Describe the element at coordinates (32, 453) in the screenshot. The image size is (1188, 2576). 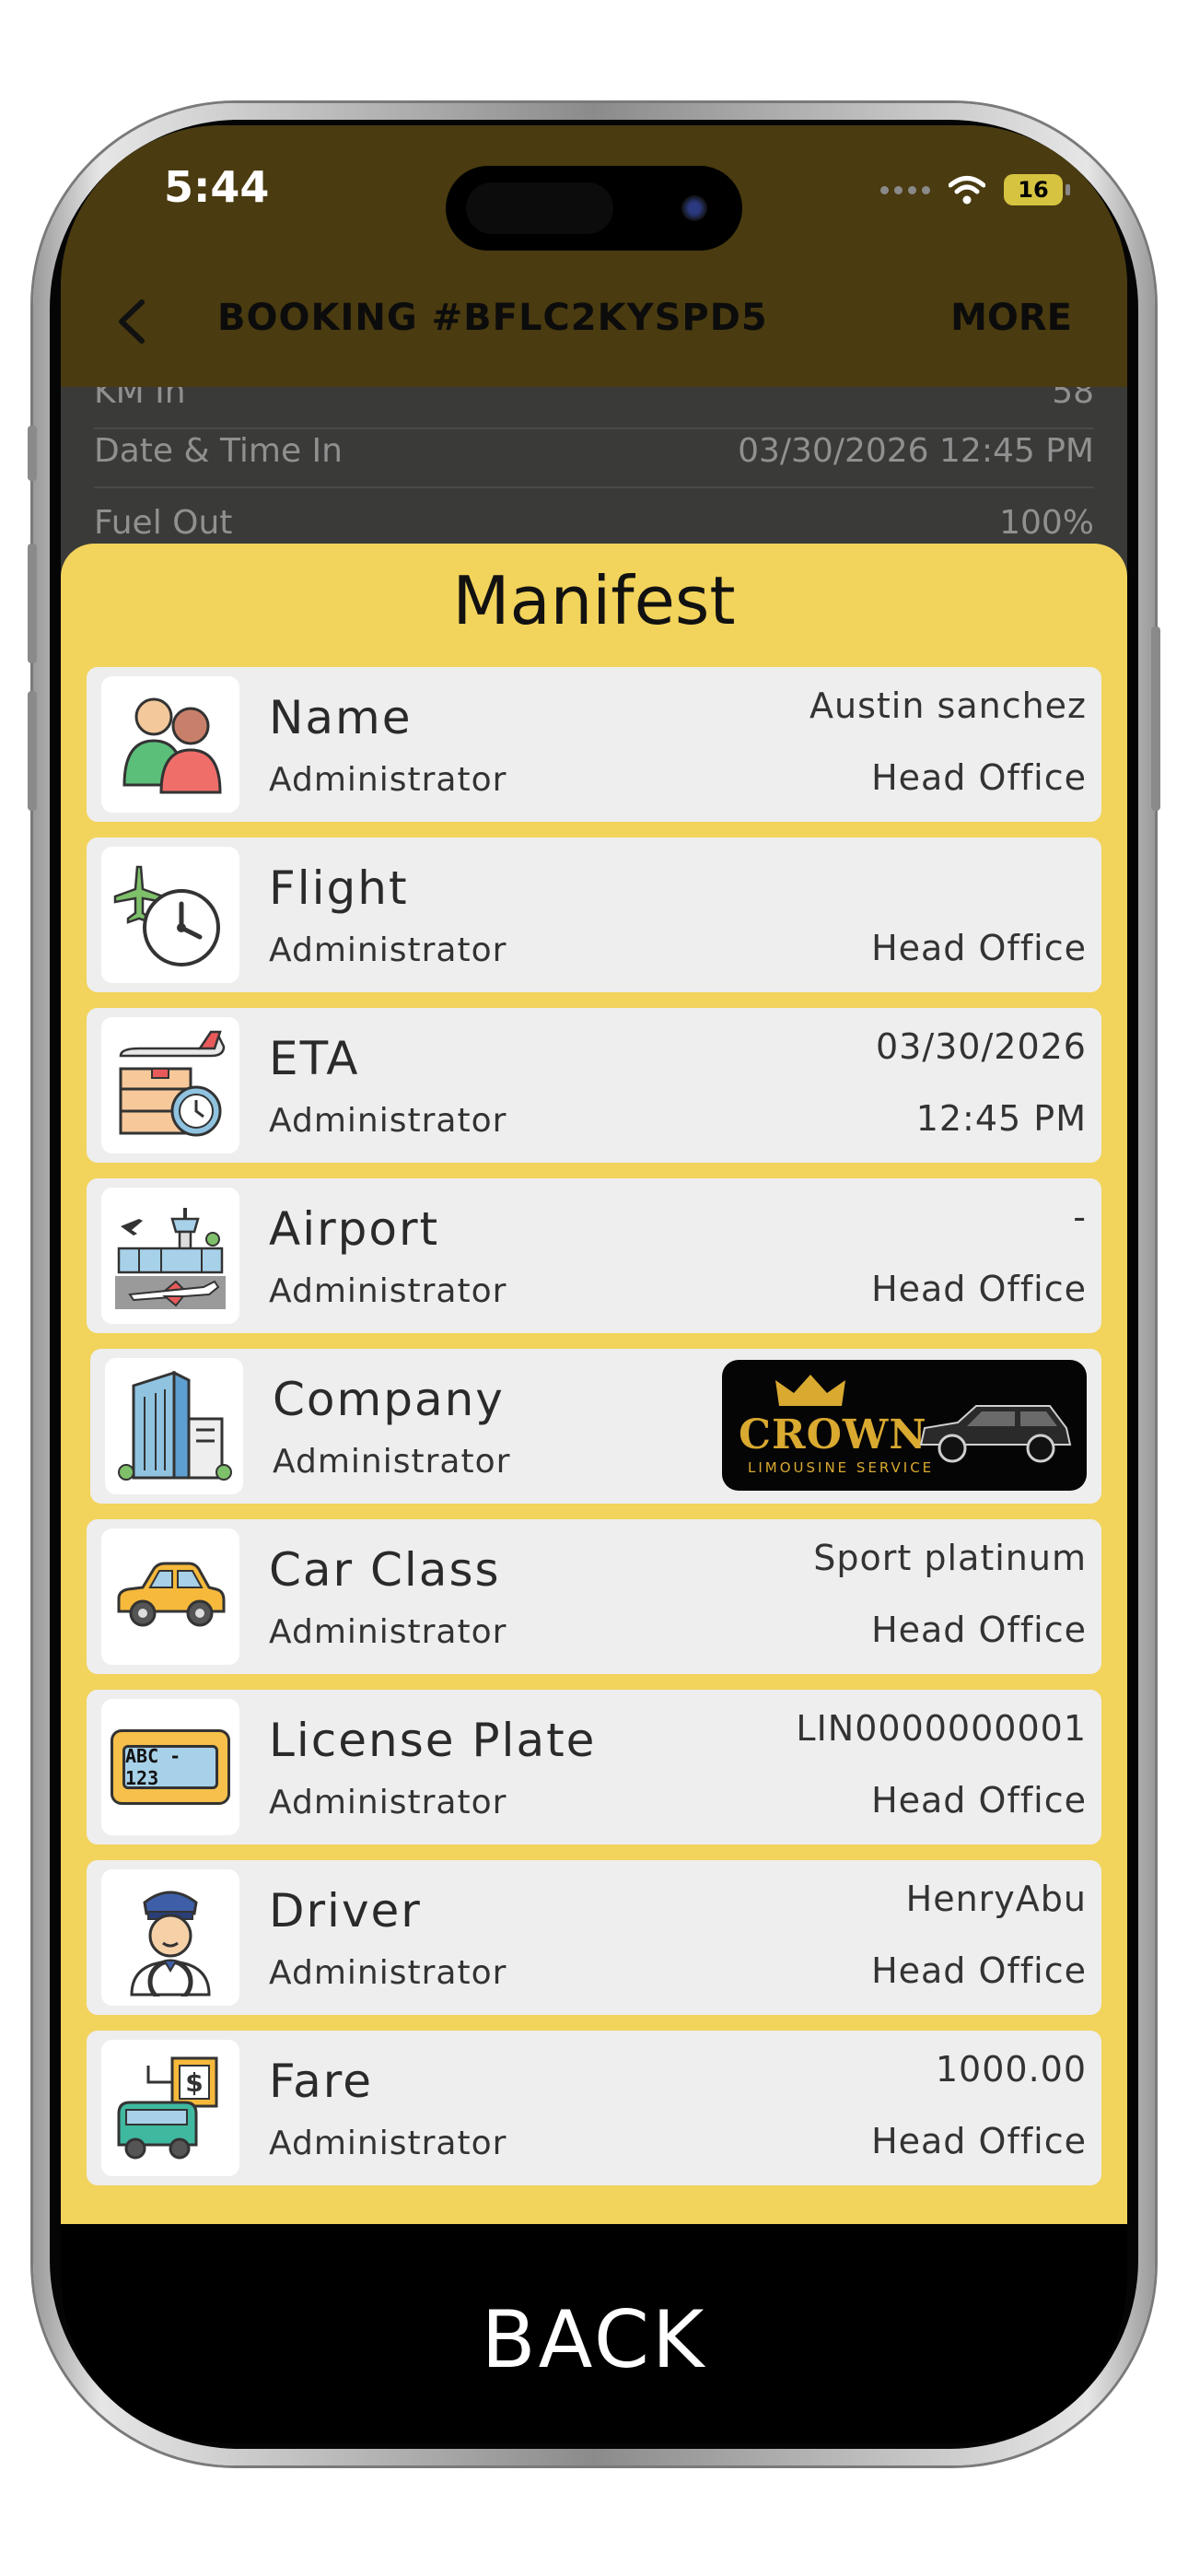
I see `mute-switch` at that location.